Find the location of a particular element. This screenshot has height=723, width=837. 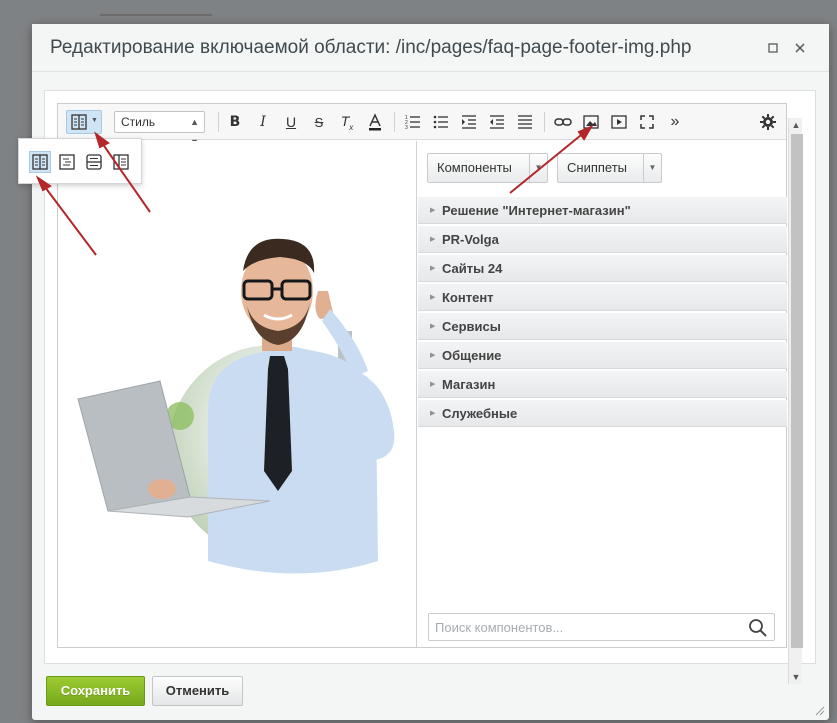

component-category: ▶ Служебные is located at coordinates (602, 413).